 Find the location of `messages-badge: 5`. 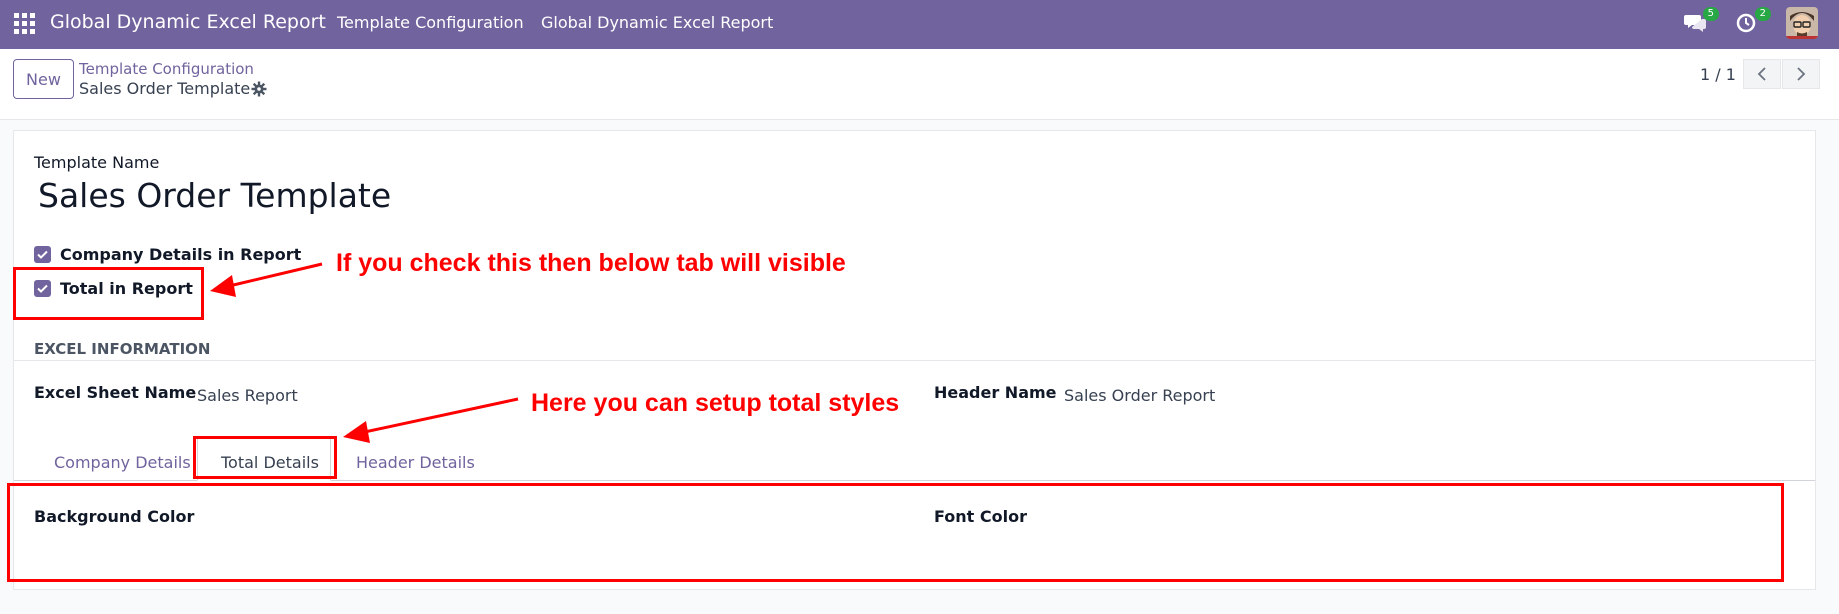

messages-badge: 5 is located at coordinates (1710, 14).